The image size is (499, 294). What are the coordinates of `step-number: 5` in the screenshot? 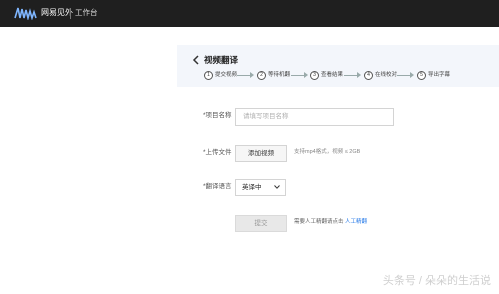 It's located at (421, 75).